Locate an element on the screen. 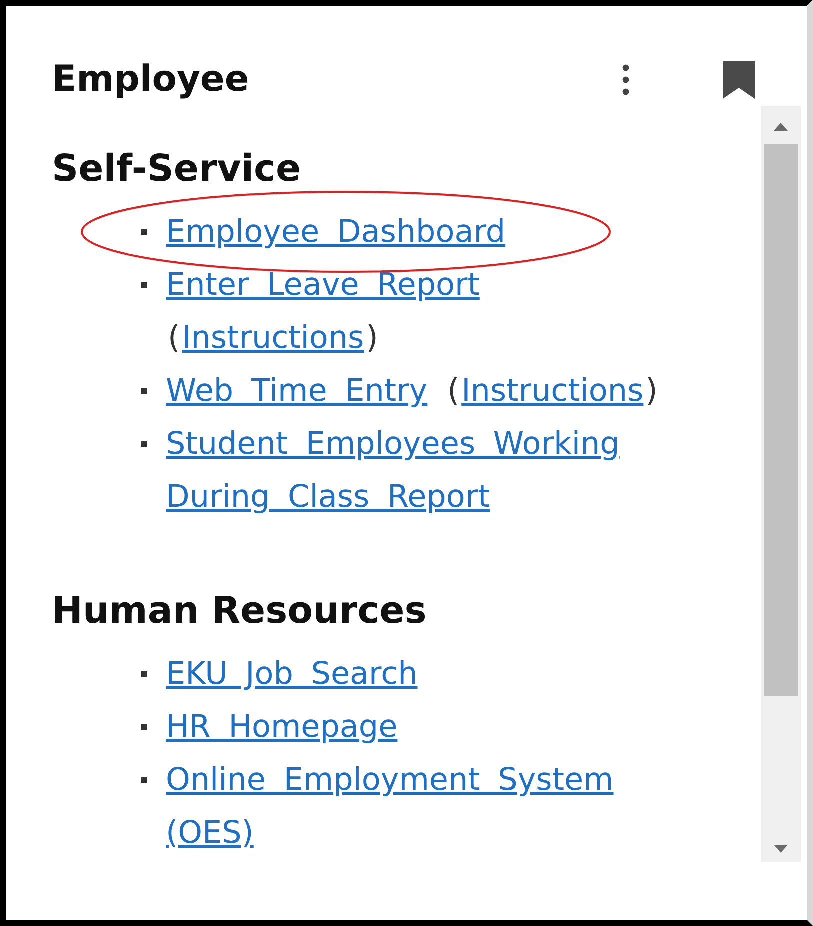  link: Student Employees Working During Class Report is located at coordinates (431, 471).